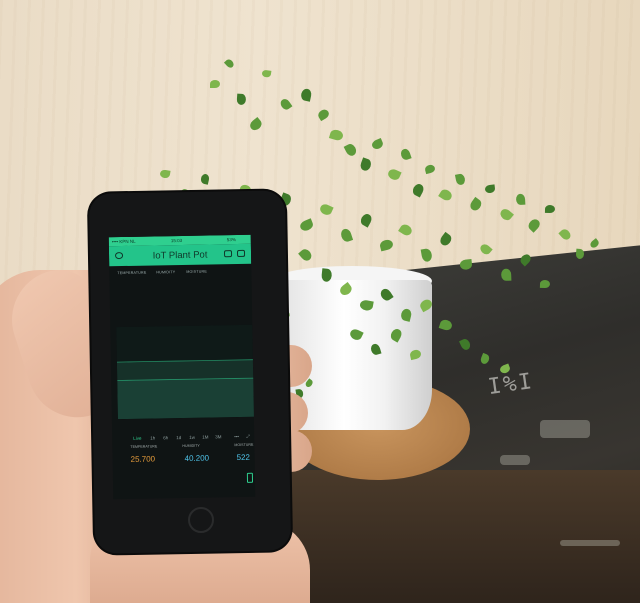 The height and width of the screenshot is (603, 640). I want to click on sensor-chart, so click(186, 372).